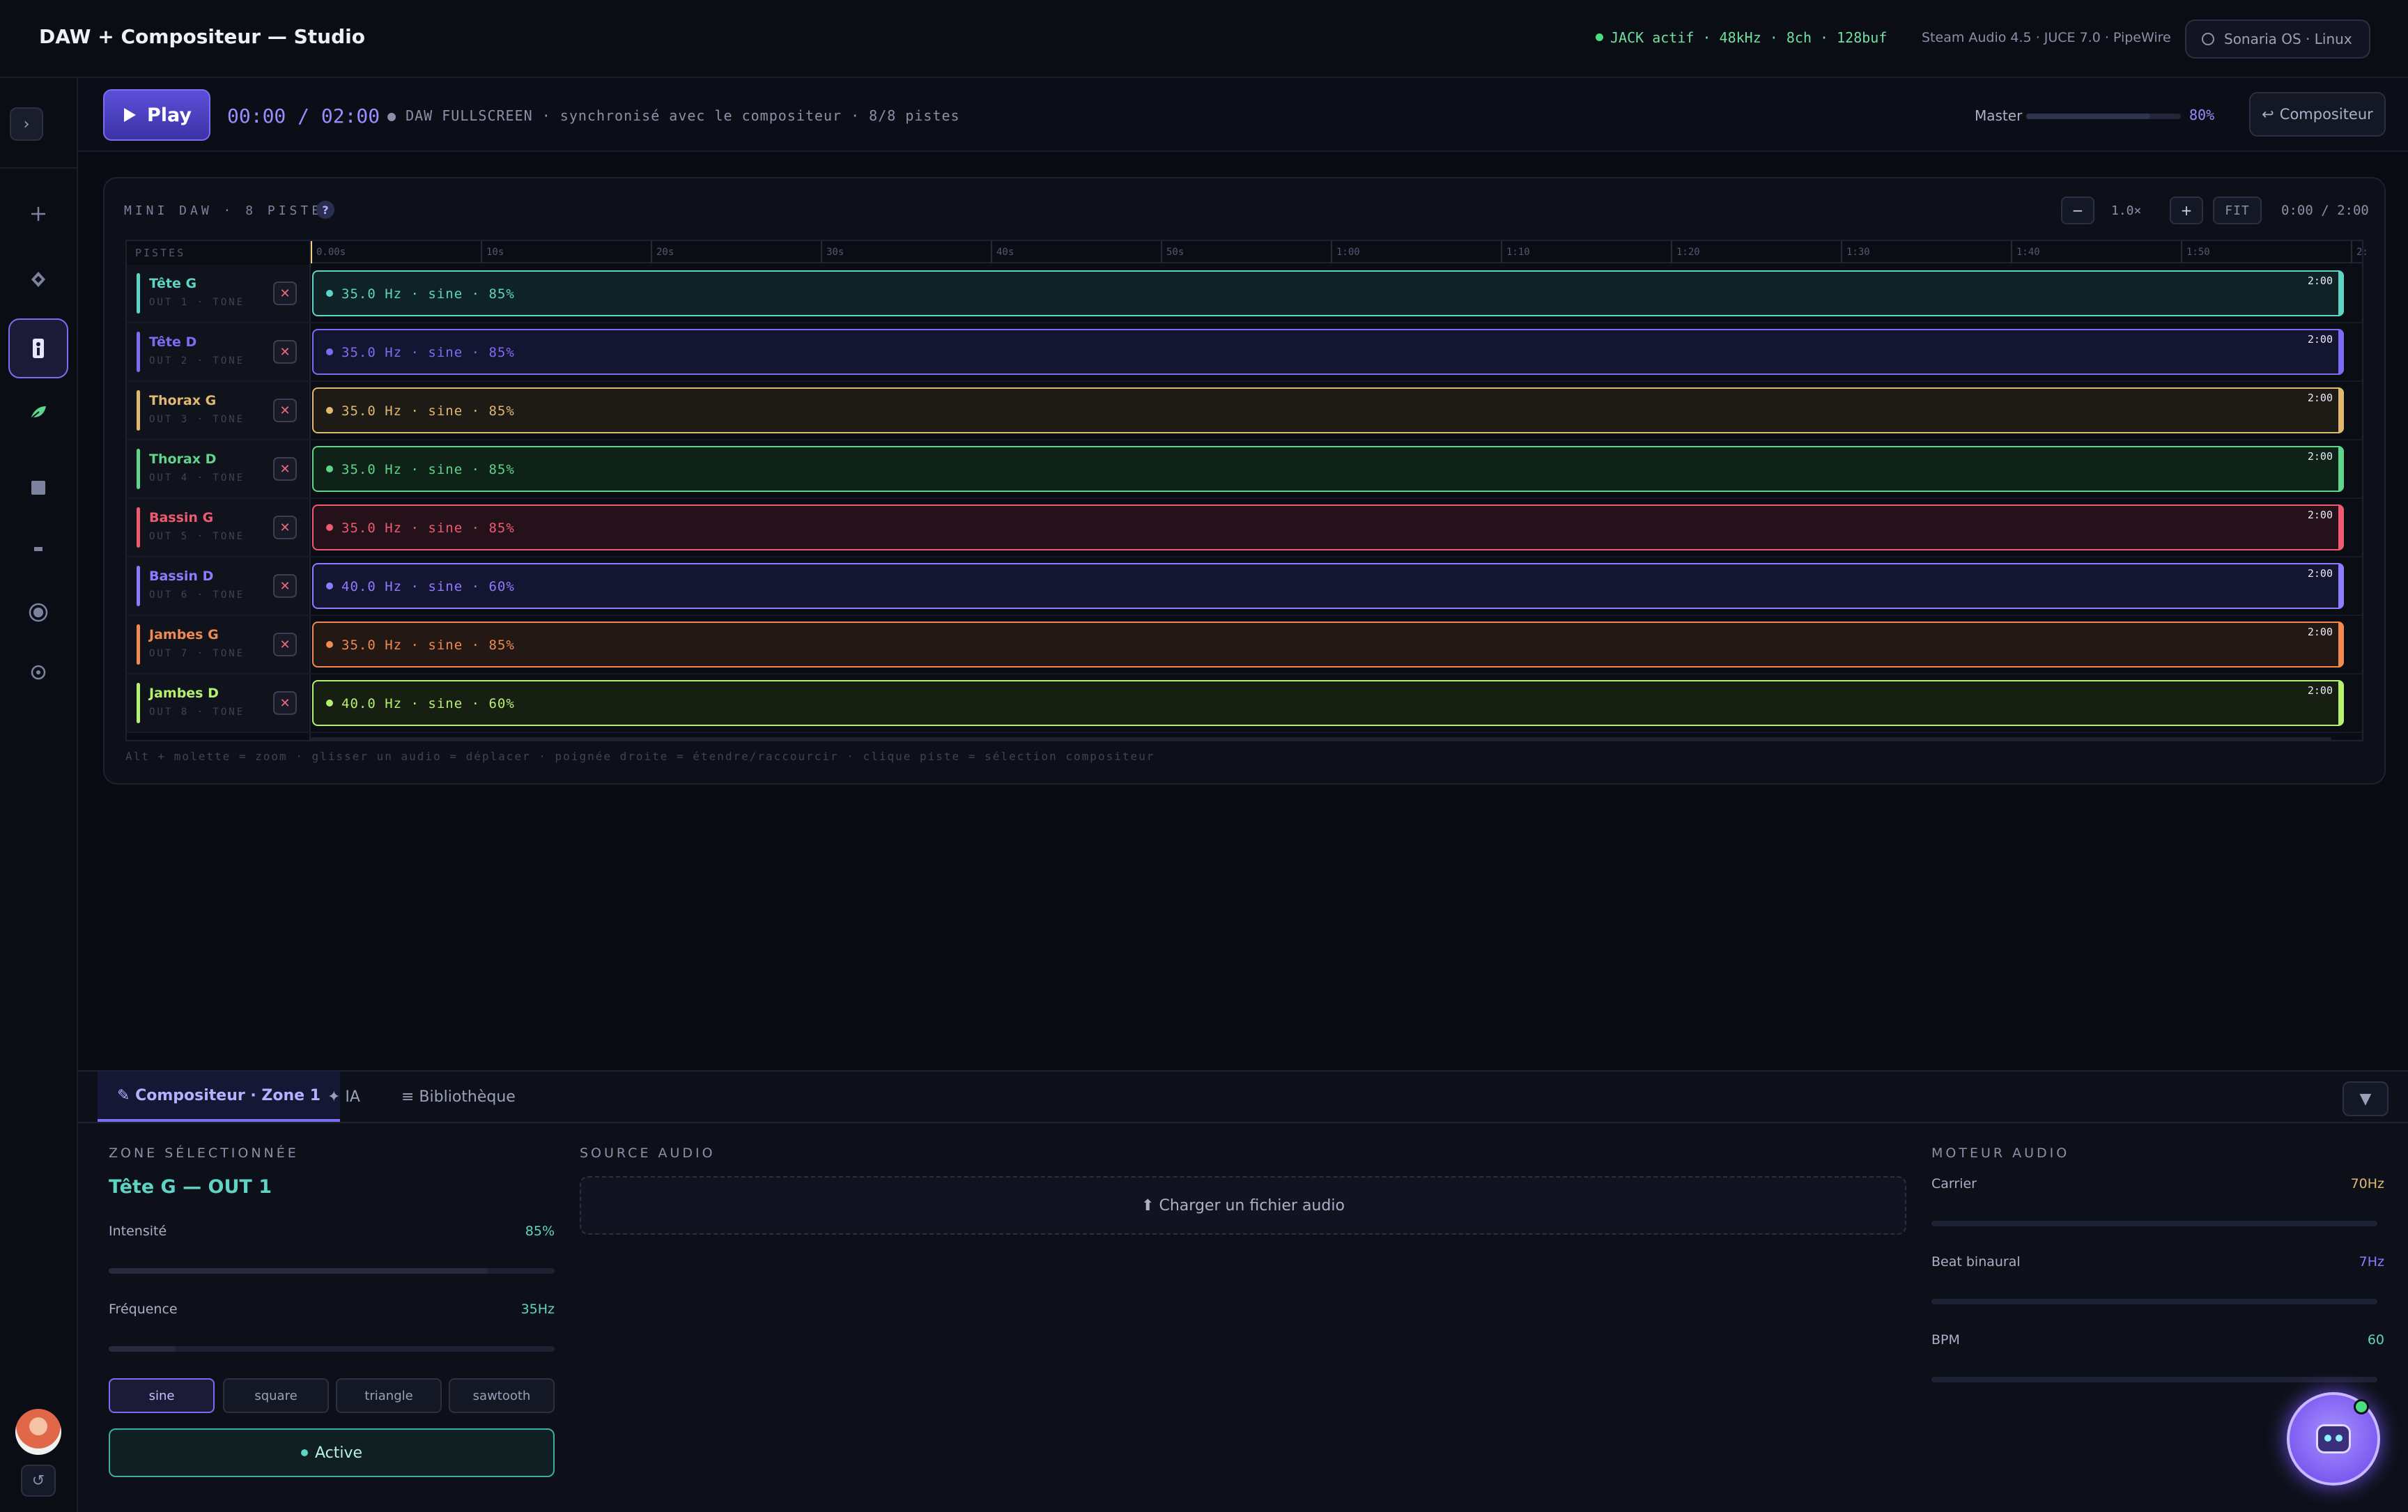 Image resolution: width=2408 pixels, height=1512 pixels. What do you see at coordinates (458, 1097) in the screenshot?
I see `tab-library: ≡ Bibliothèque` at bounding box center [458, 1097].